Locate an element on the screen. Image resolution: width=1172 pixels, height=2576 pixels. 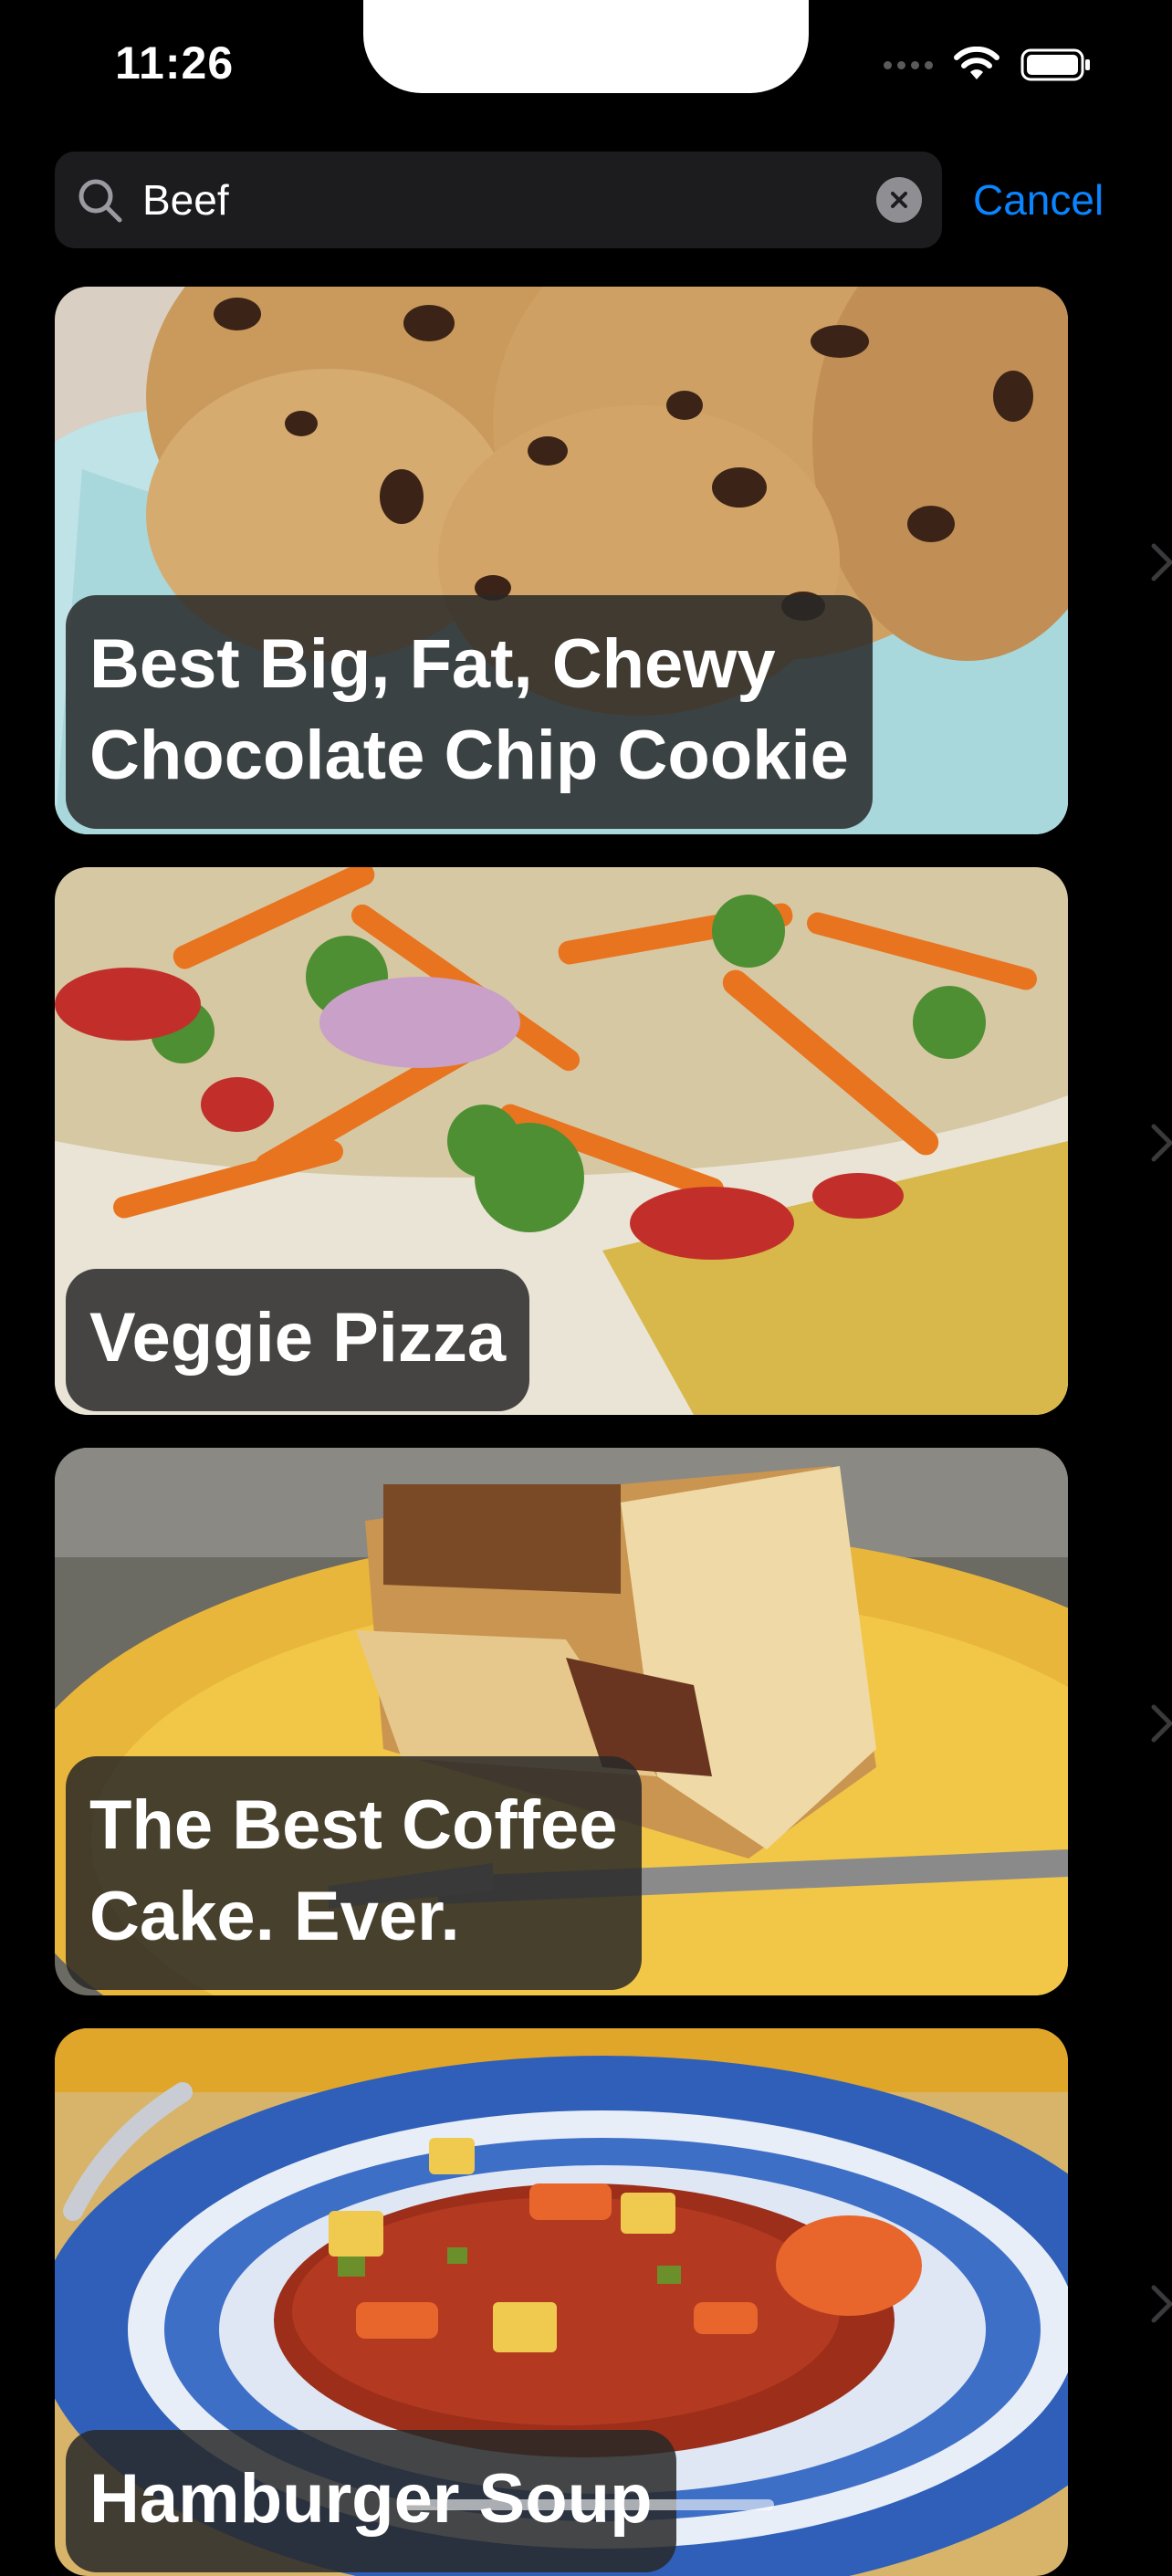
battery-icon is located at coordinates (1055, 64).